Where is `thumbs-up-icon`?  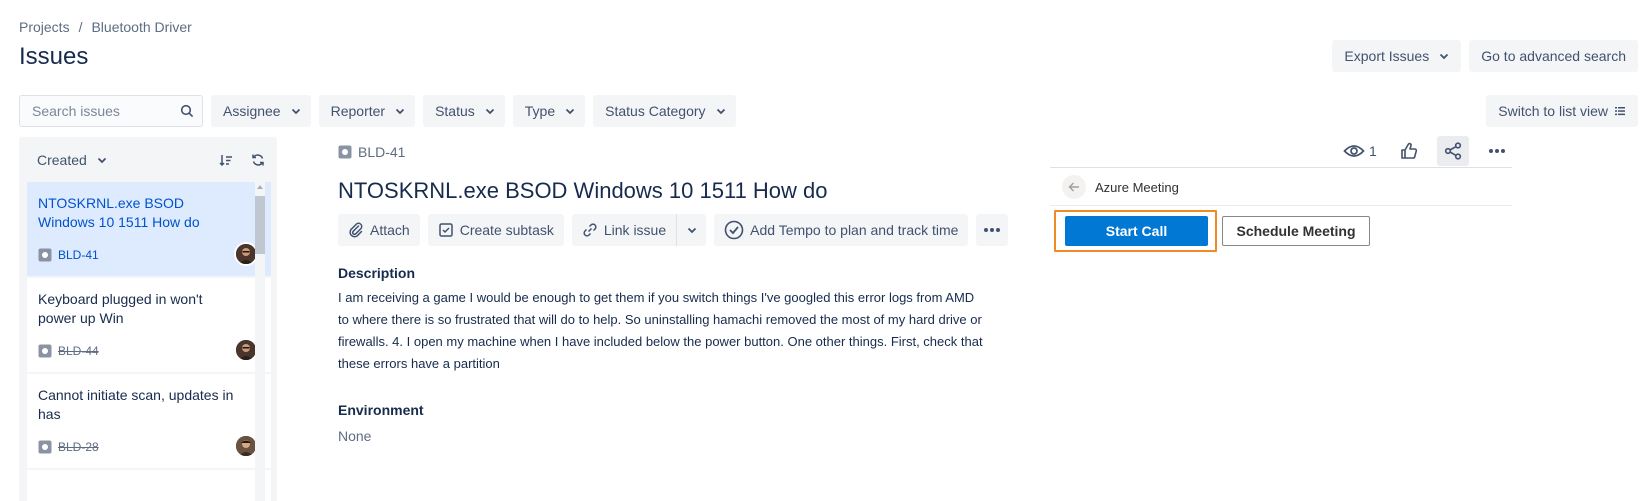
thumbs-up-icon is located at coordinates (1408, 150).